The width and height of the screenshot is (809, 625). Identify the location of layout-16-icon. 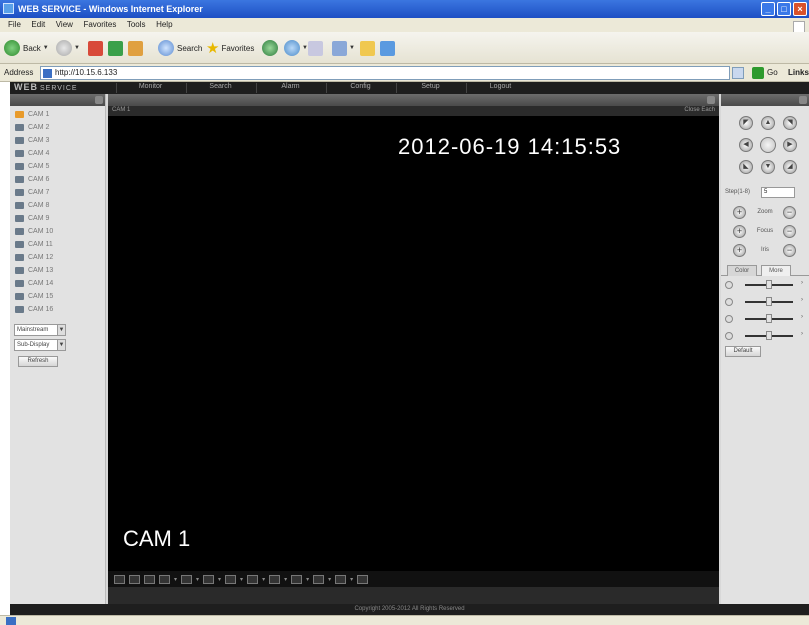
(164, 579).